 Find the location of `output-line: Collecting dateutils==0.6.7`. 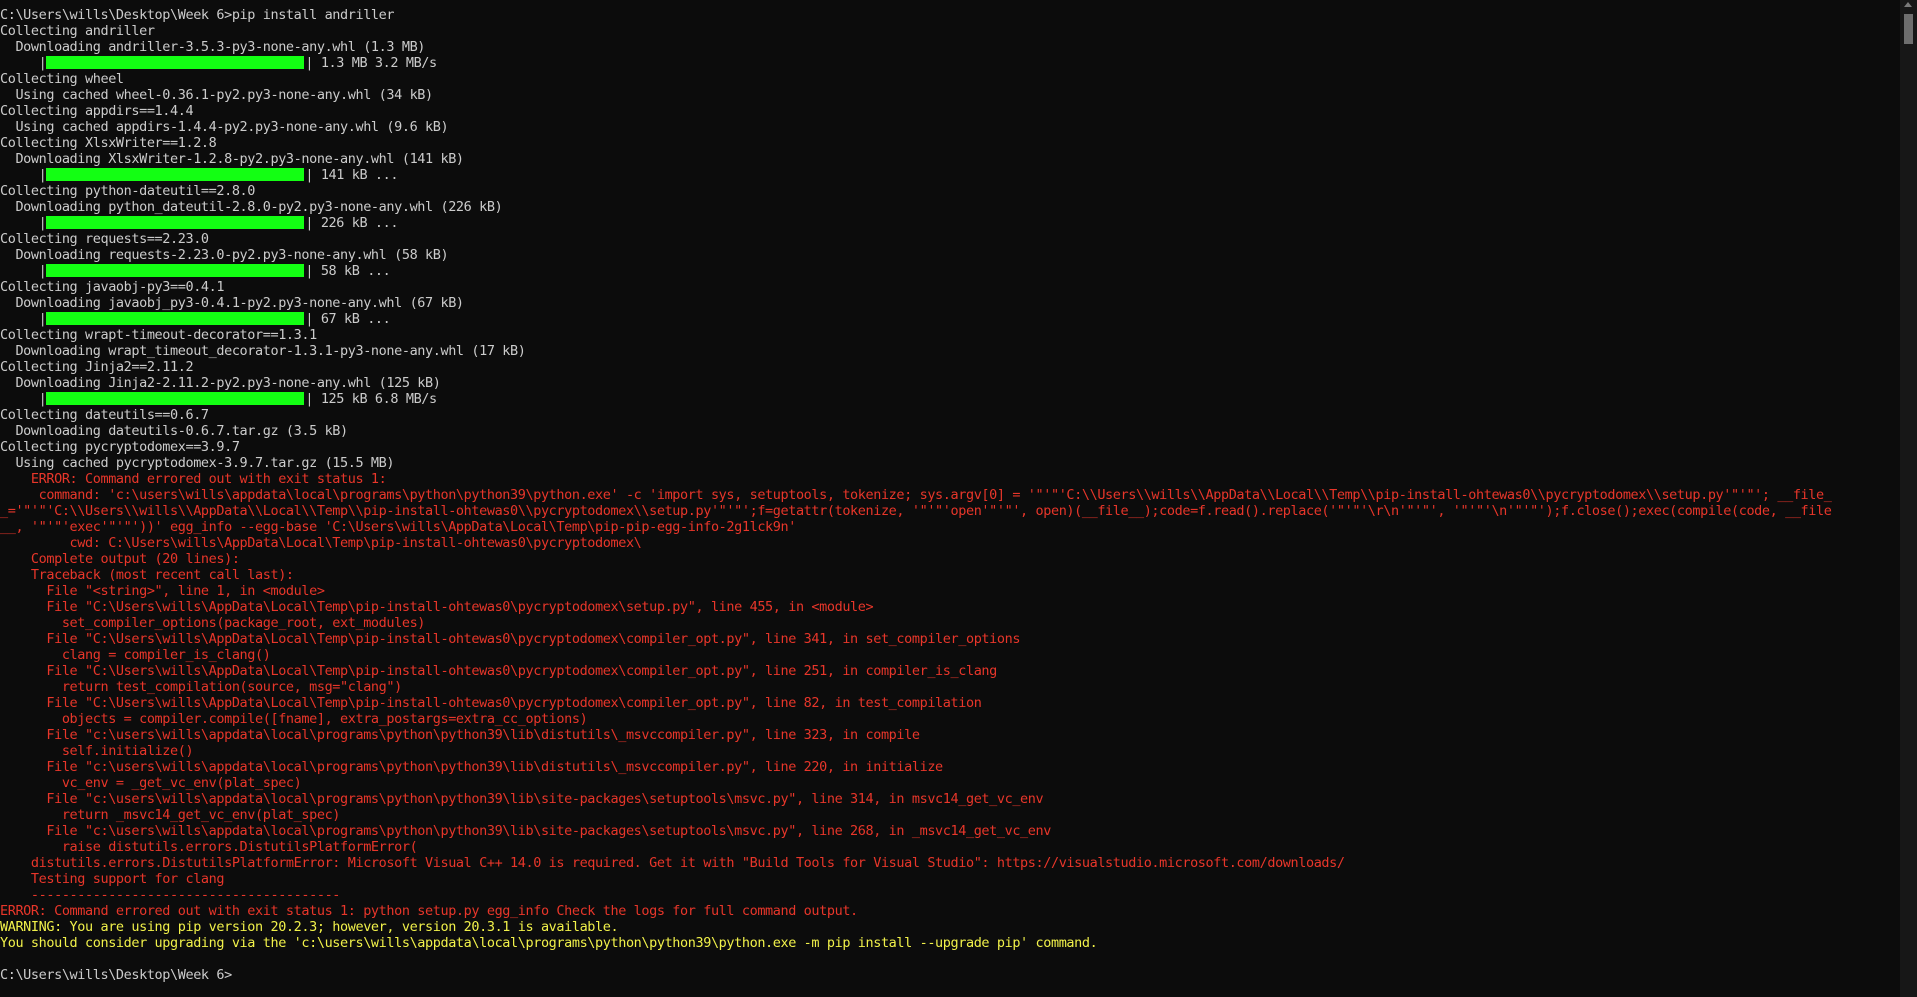

output-line: Collecting dateutils==0.6.7 is located at coordinates (104, 415).